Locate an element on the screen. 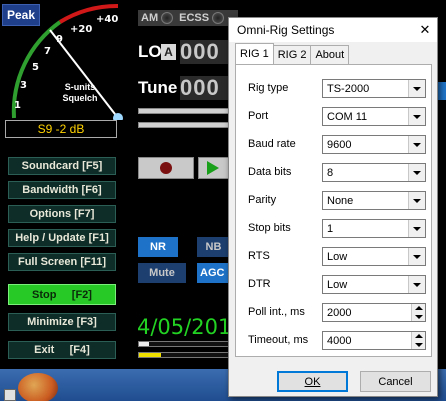 This screenshot has width=446, height=401. side-panel-tab is located at coordinates (441, 91).